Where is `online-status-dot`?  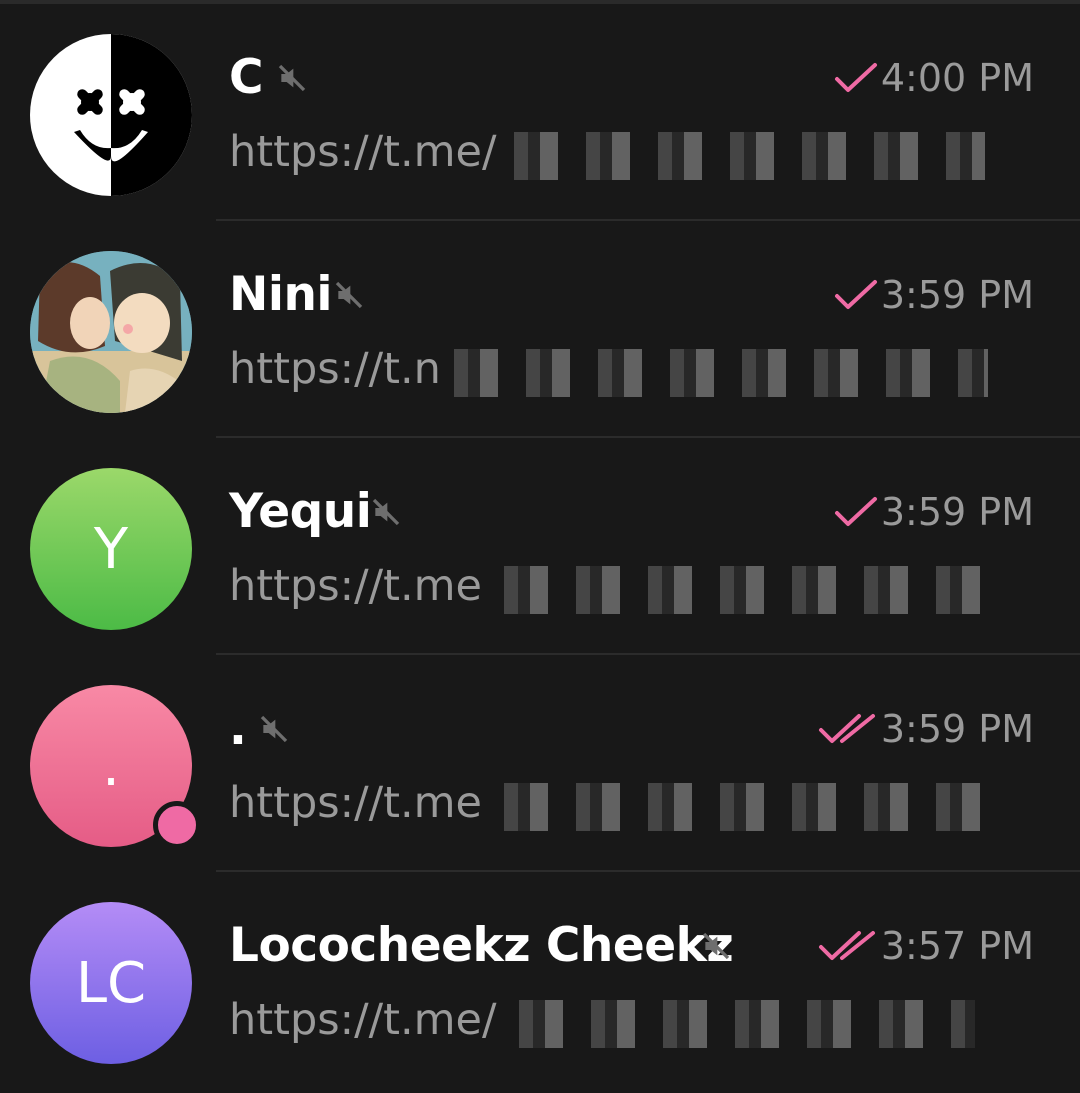
online-status-dot is located at coordinates (177, 825).